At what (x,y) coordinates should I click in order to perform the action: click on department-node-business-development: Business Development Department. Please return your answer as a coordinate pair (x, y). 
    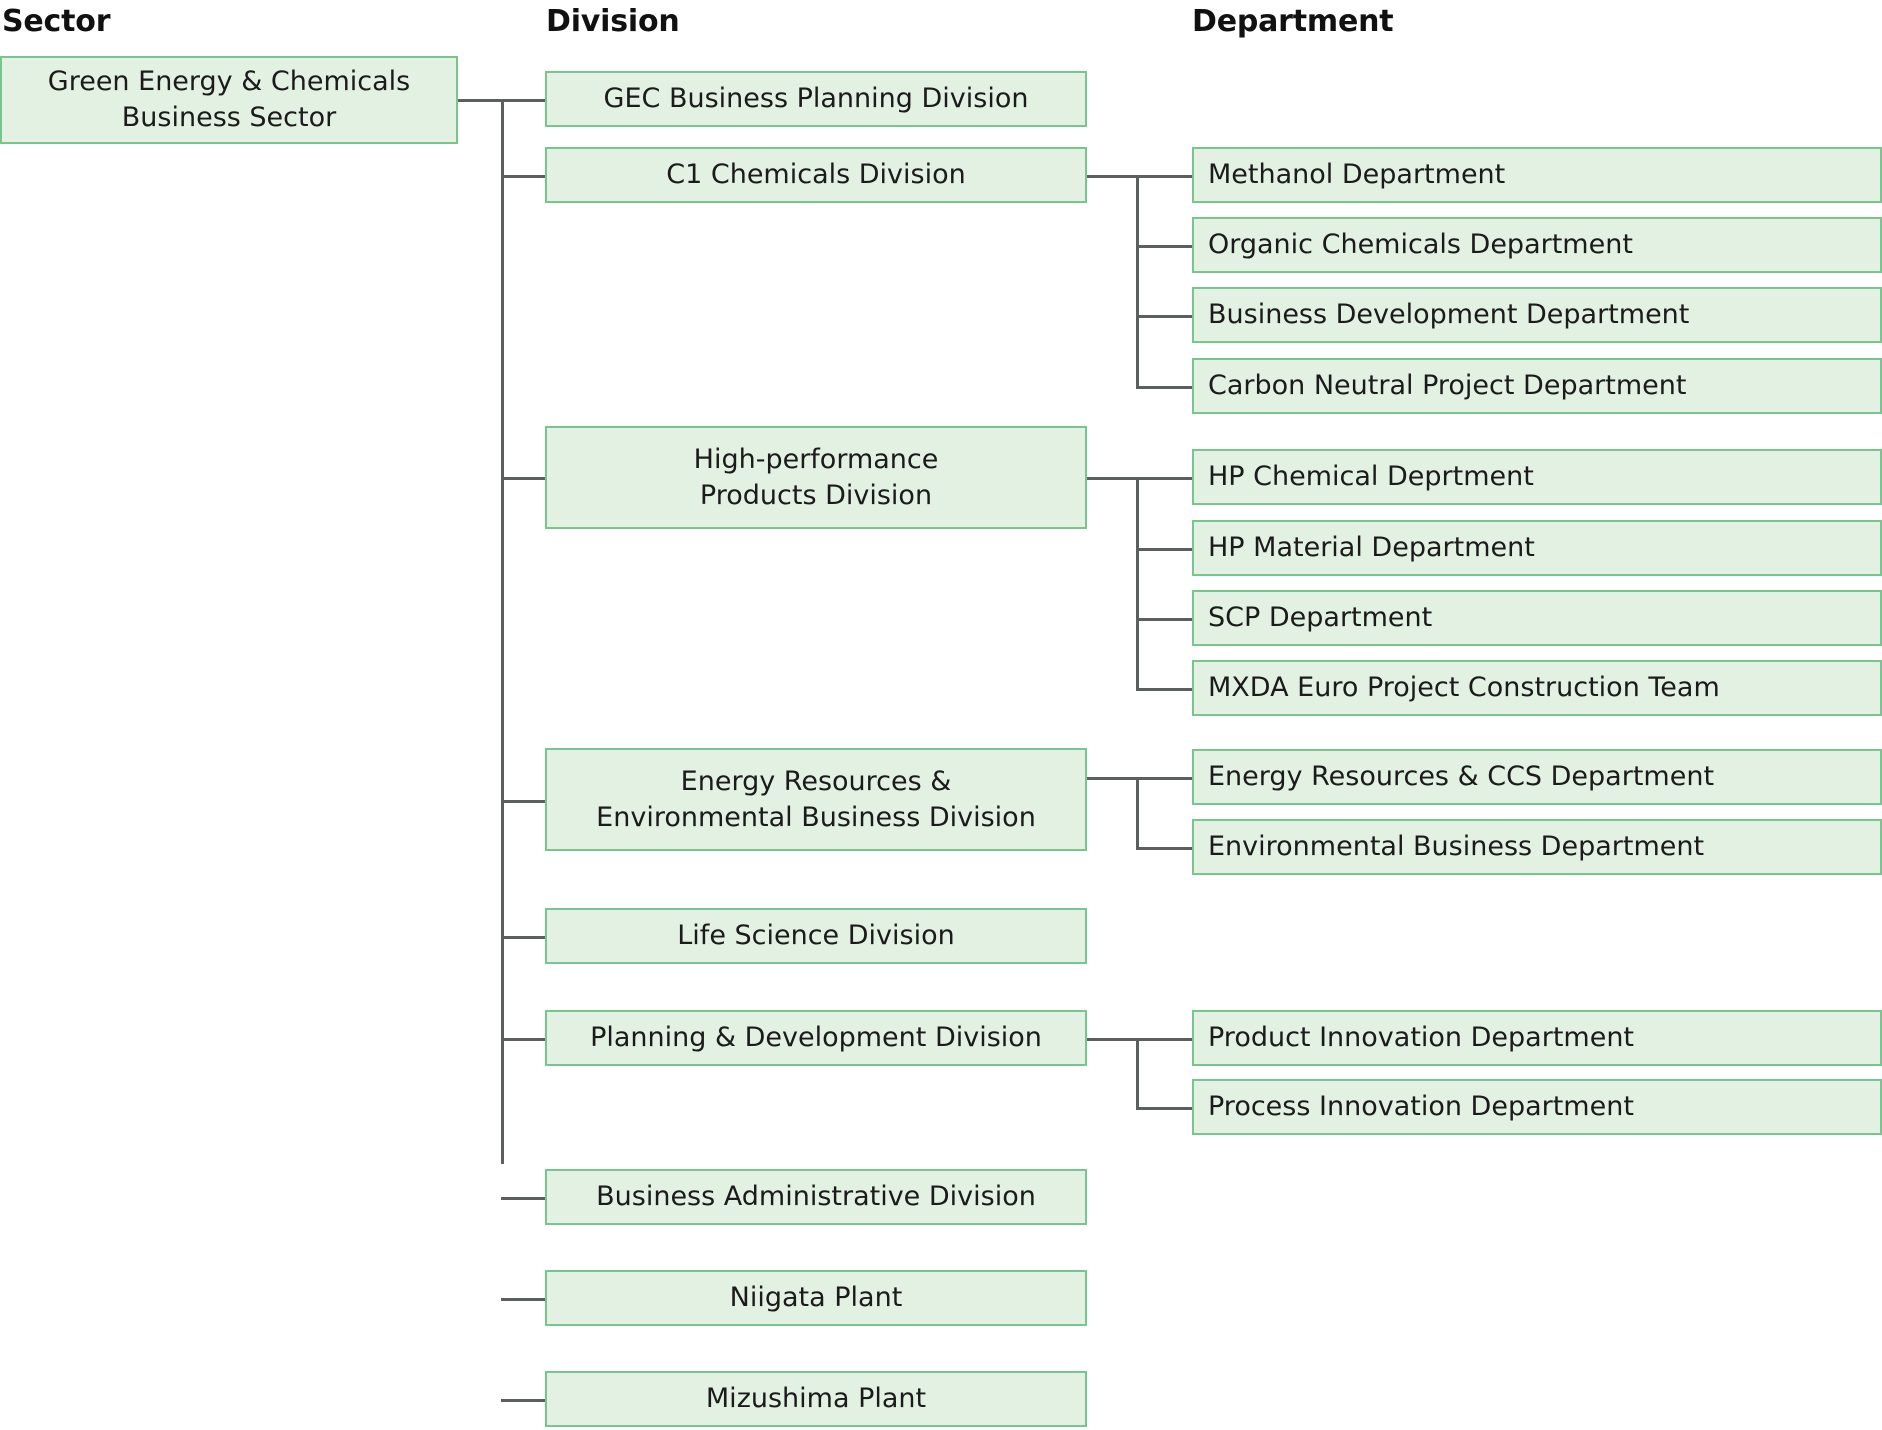
    Looking at the image, I should click on (1537, 315).